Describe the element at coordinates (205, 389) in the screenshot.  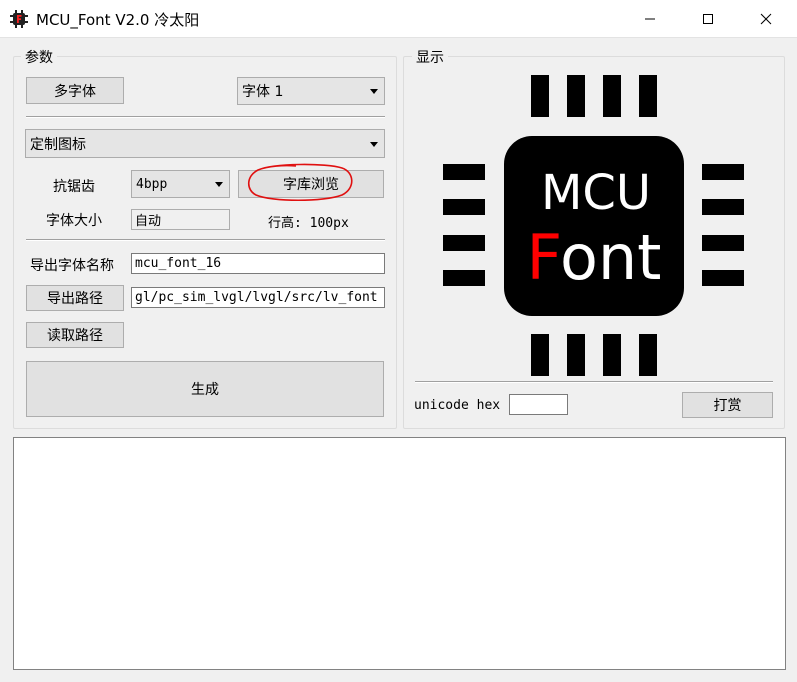
I see `generate-button: 生成` at that location.